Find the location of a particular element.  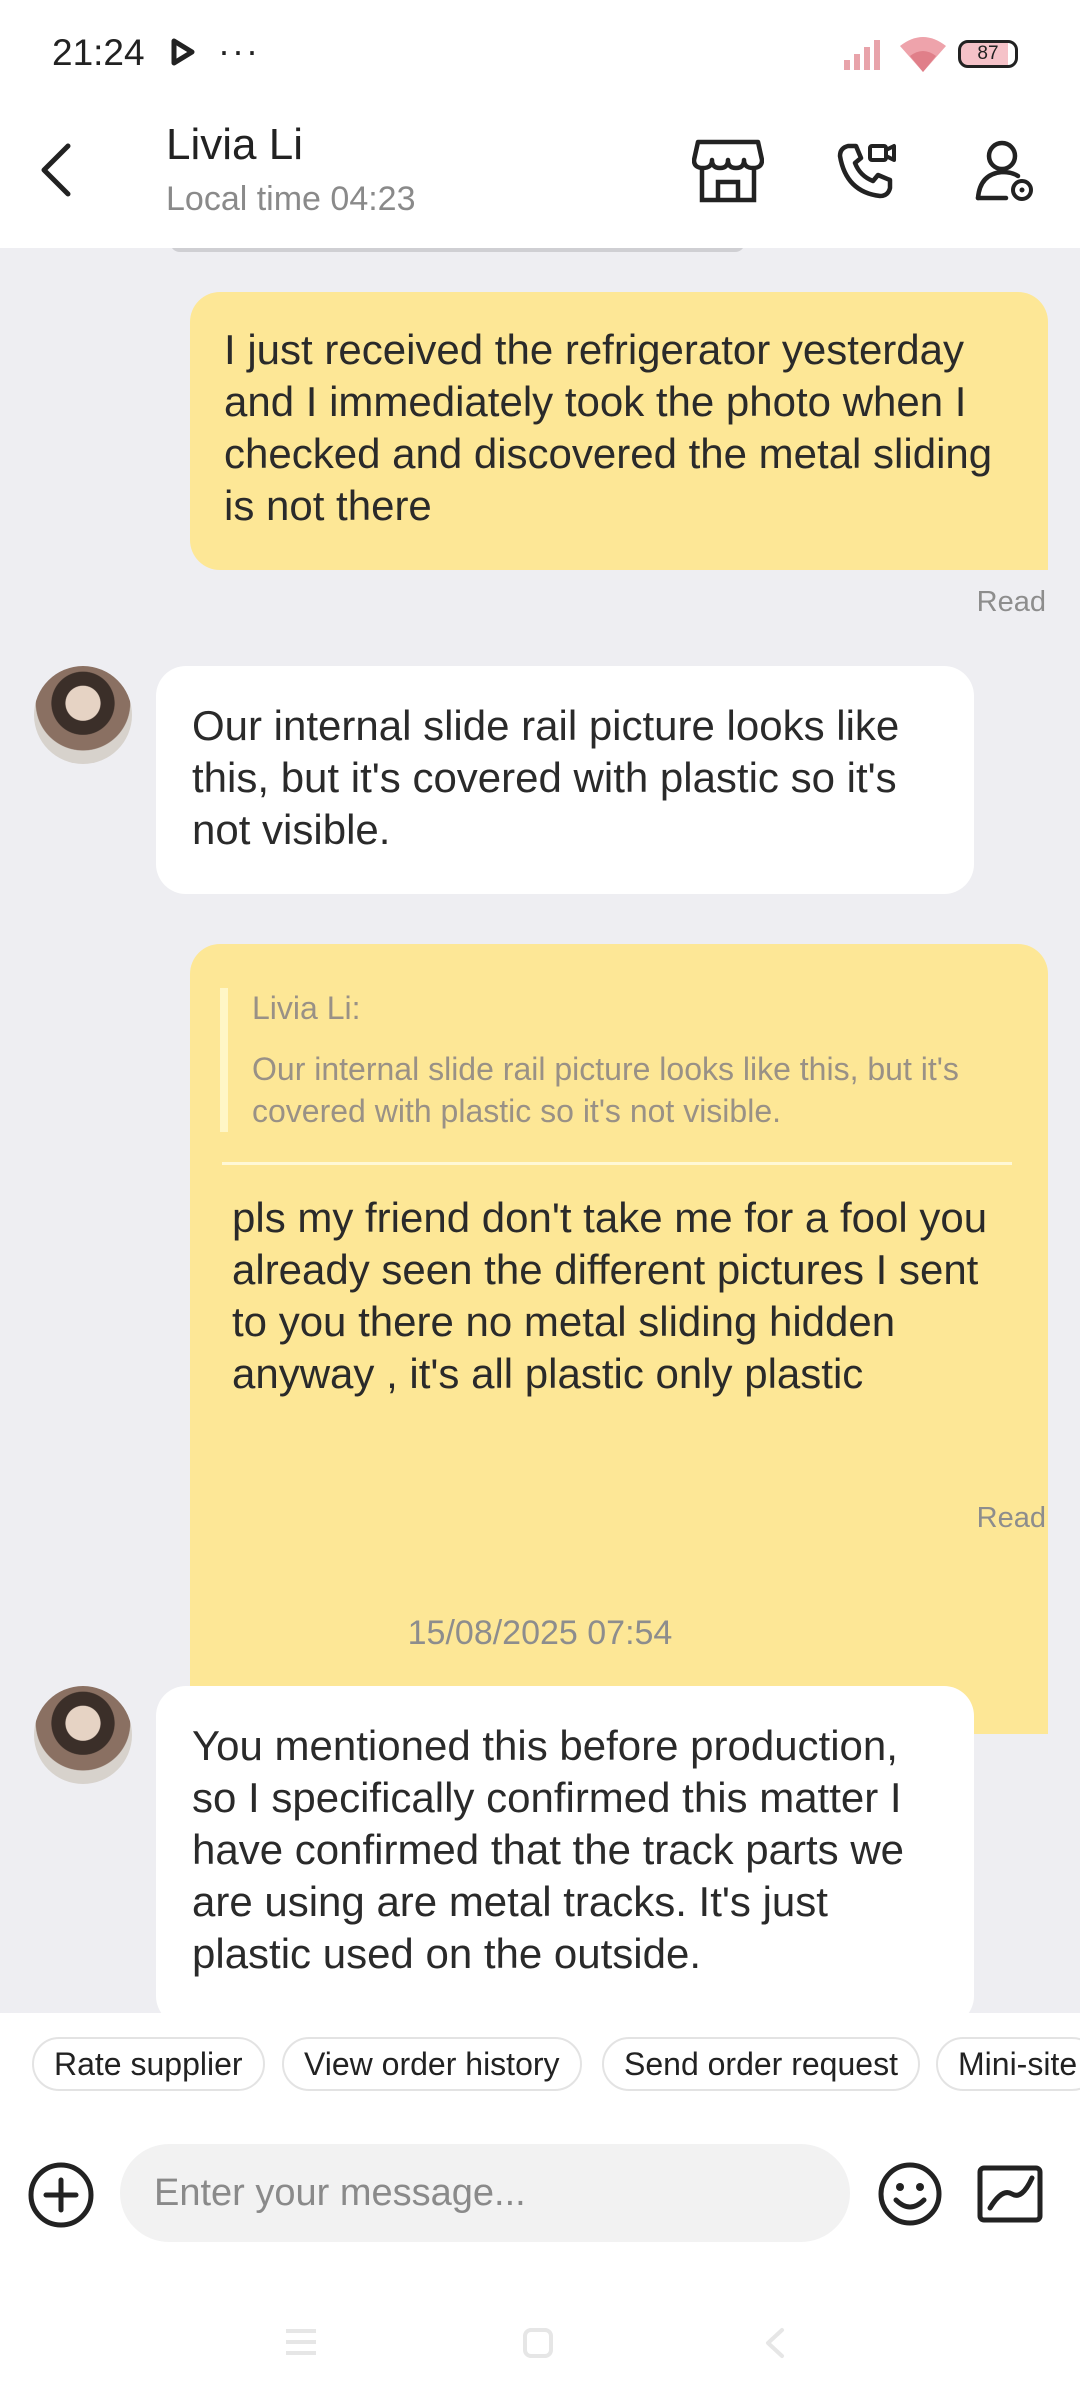

status-time: 21:24 is located at coordinates (98, 52).